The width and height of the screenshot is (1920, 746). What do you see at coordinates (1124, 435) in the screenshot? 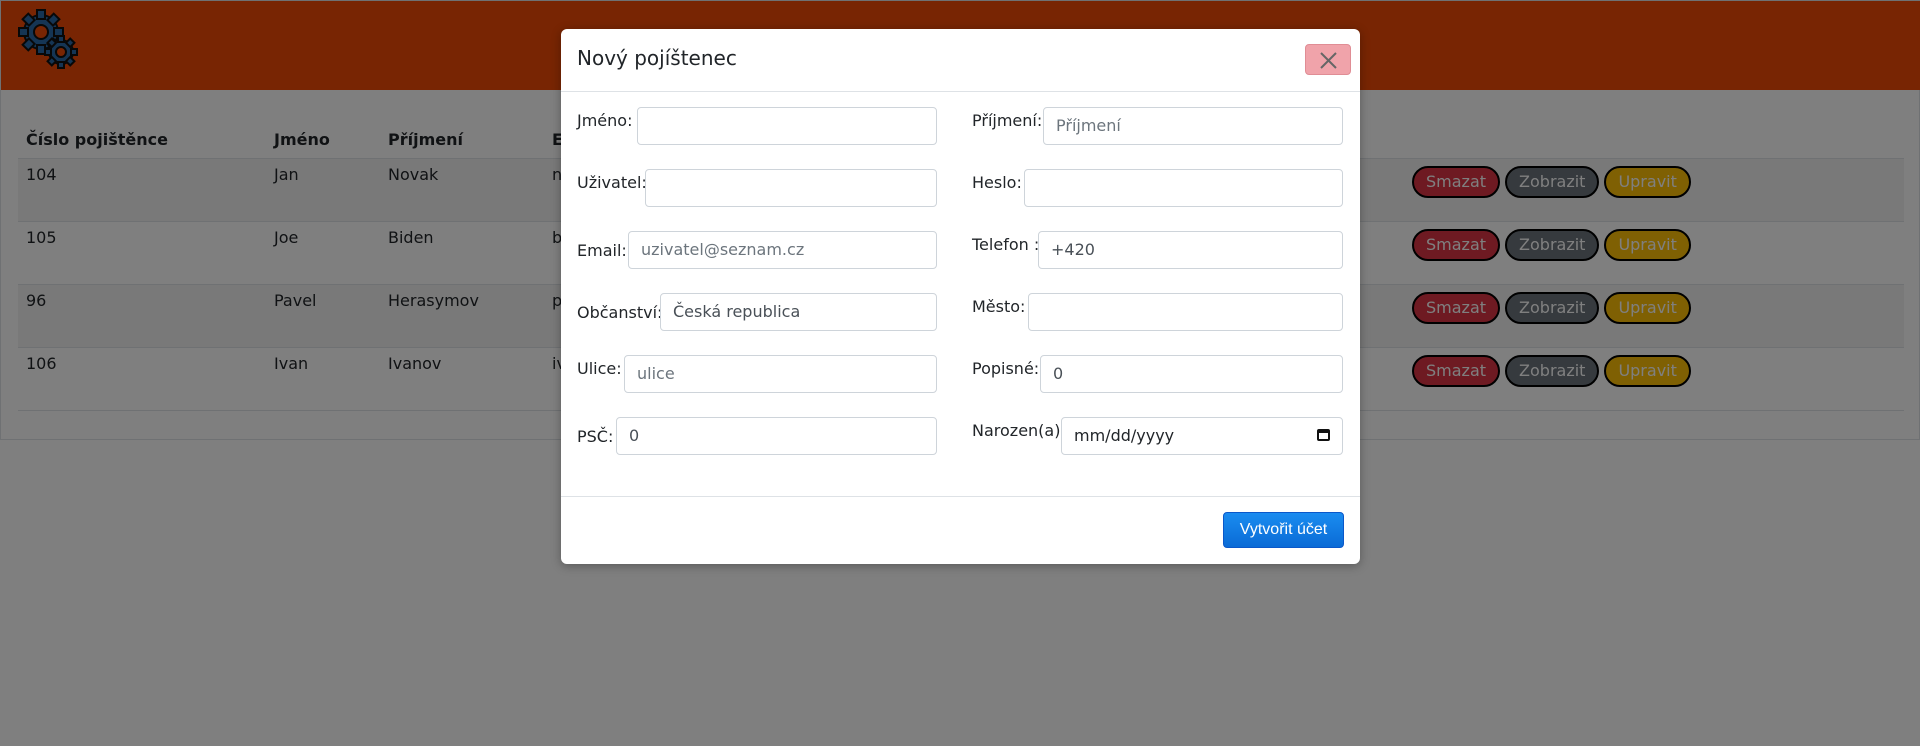
I see `birthdate-value: mm/dd/yyyy` at bounding box center [1124, 435].